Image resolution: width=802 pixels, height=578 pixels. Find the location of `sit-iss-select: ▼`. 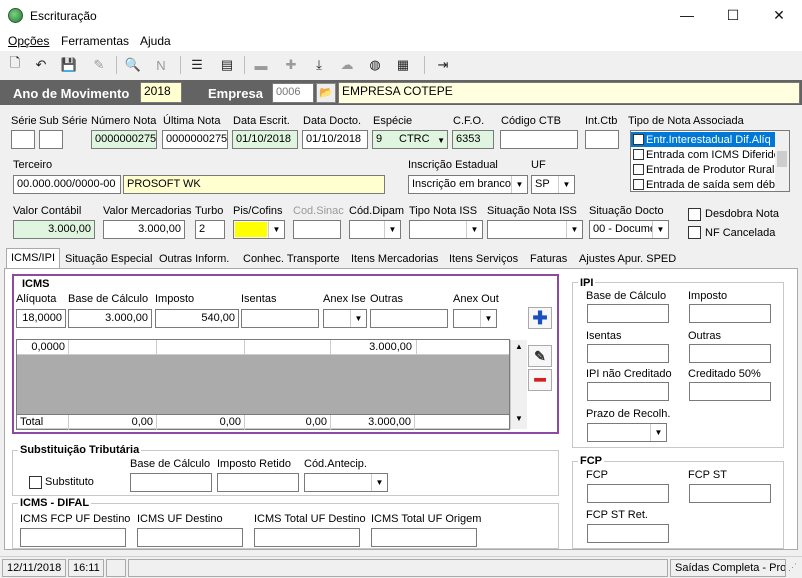

sit-iss-select: ▼ is located at coordinates (535, 229).